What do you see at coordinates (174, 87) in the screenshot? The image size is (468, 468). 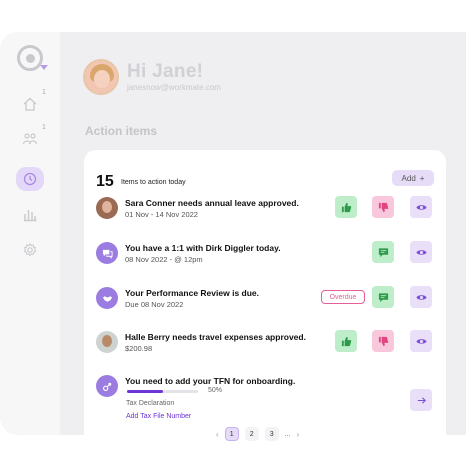 I see `user-email: janesnow@workmate.com` at bounding box center [174, 87].